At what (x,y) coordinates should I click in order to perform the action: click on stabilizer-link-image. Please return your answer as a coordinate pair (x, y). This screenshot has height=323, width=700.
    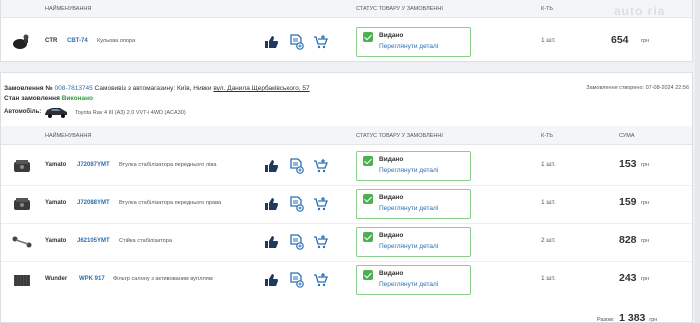
    Looking at the image, I should click on (22, 242).